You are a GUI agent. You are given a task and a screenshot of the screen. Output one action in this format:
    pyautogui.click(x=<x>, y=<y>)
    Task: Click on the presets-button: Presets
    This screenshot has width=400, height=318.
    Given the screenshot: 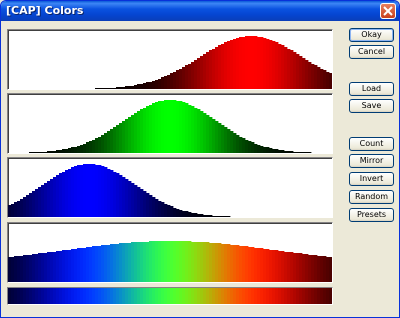 What is the action you would take?
    pyautogui.click(x=371, y=215)
    